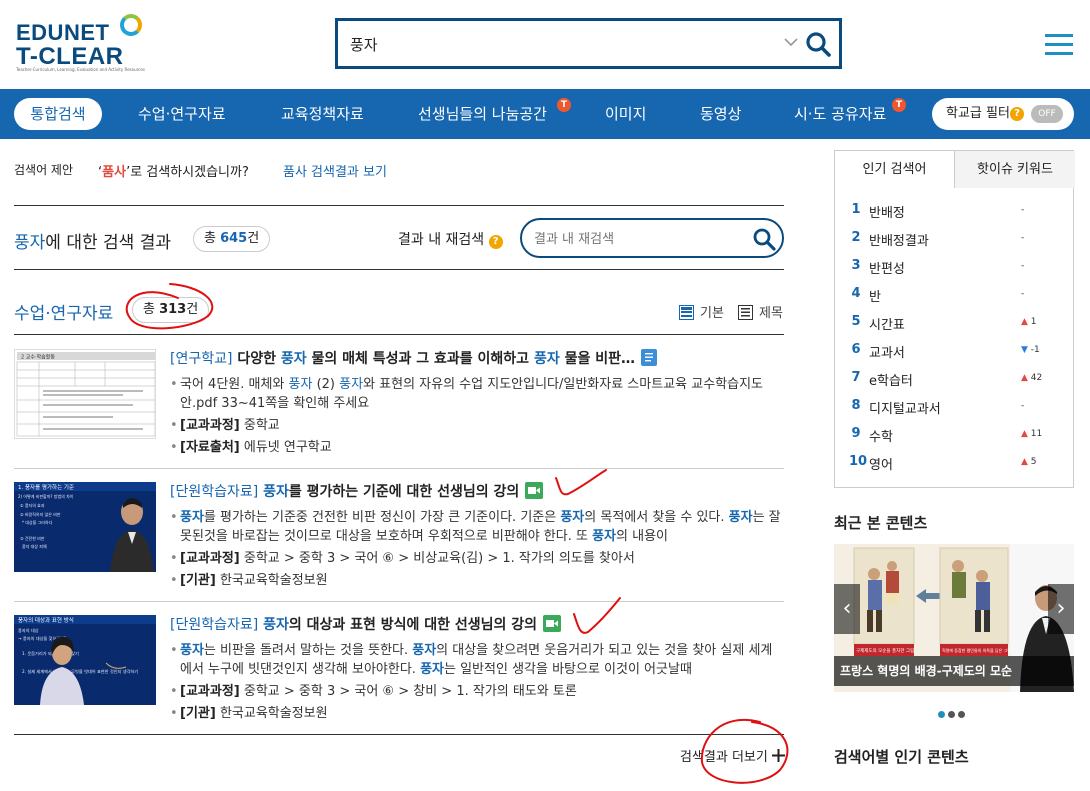  I want to click on rank-change-value: 5, so click(1033, 462).